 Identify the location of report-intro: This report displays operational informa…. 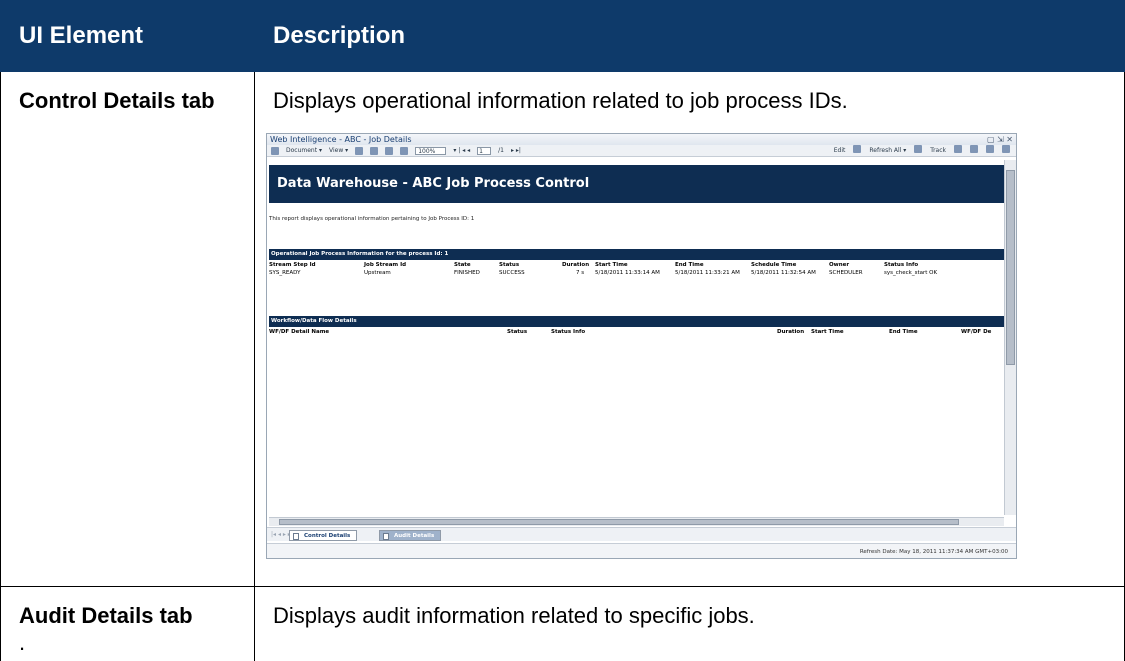
(372, 219).